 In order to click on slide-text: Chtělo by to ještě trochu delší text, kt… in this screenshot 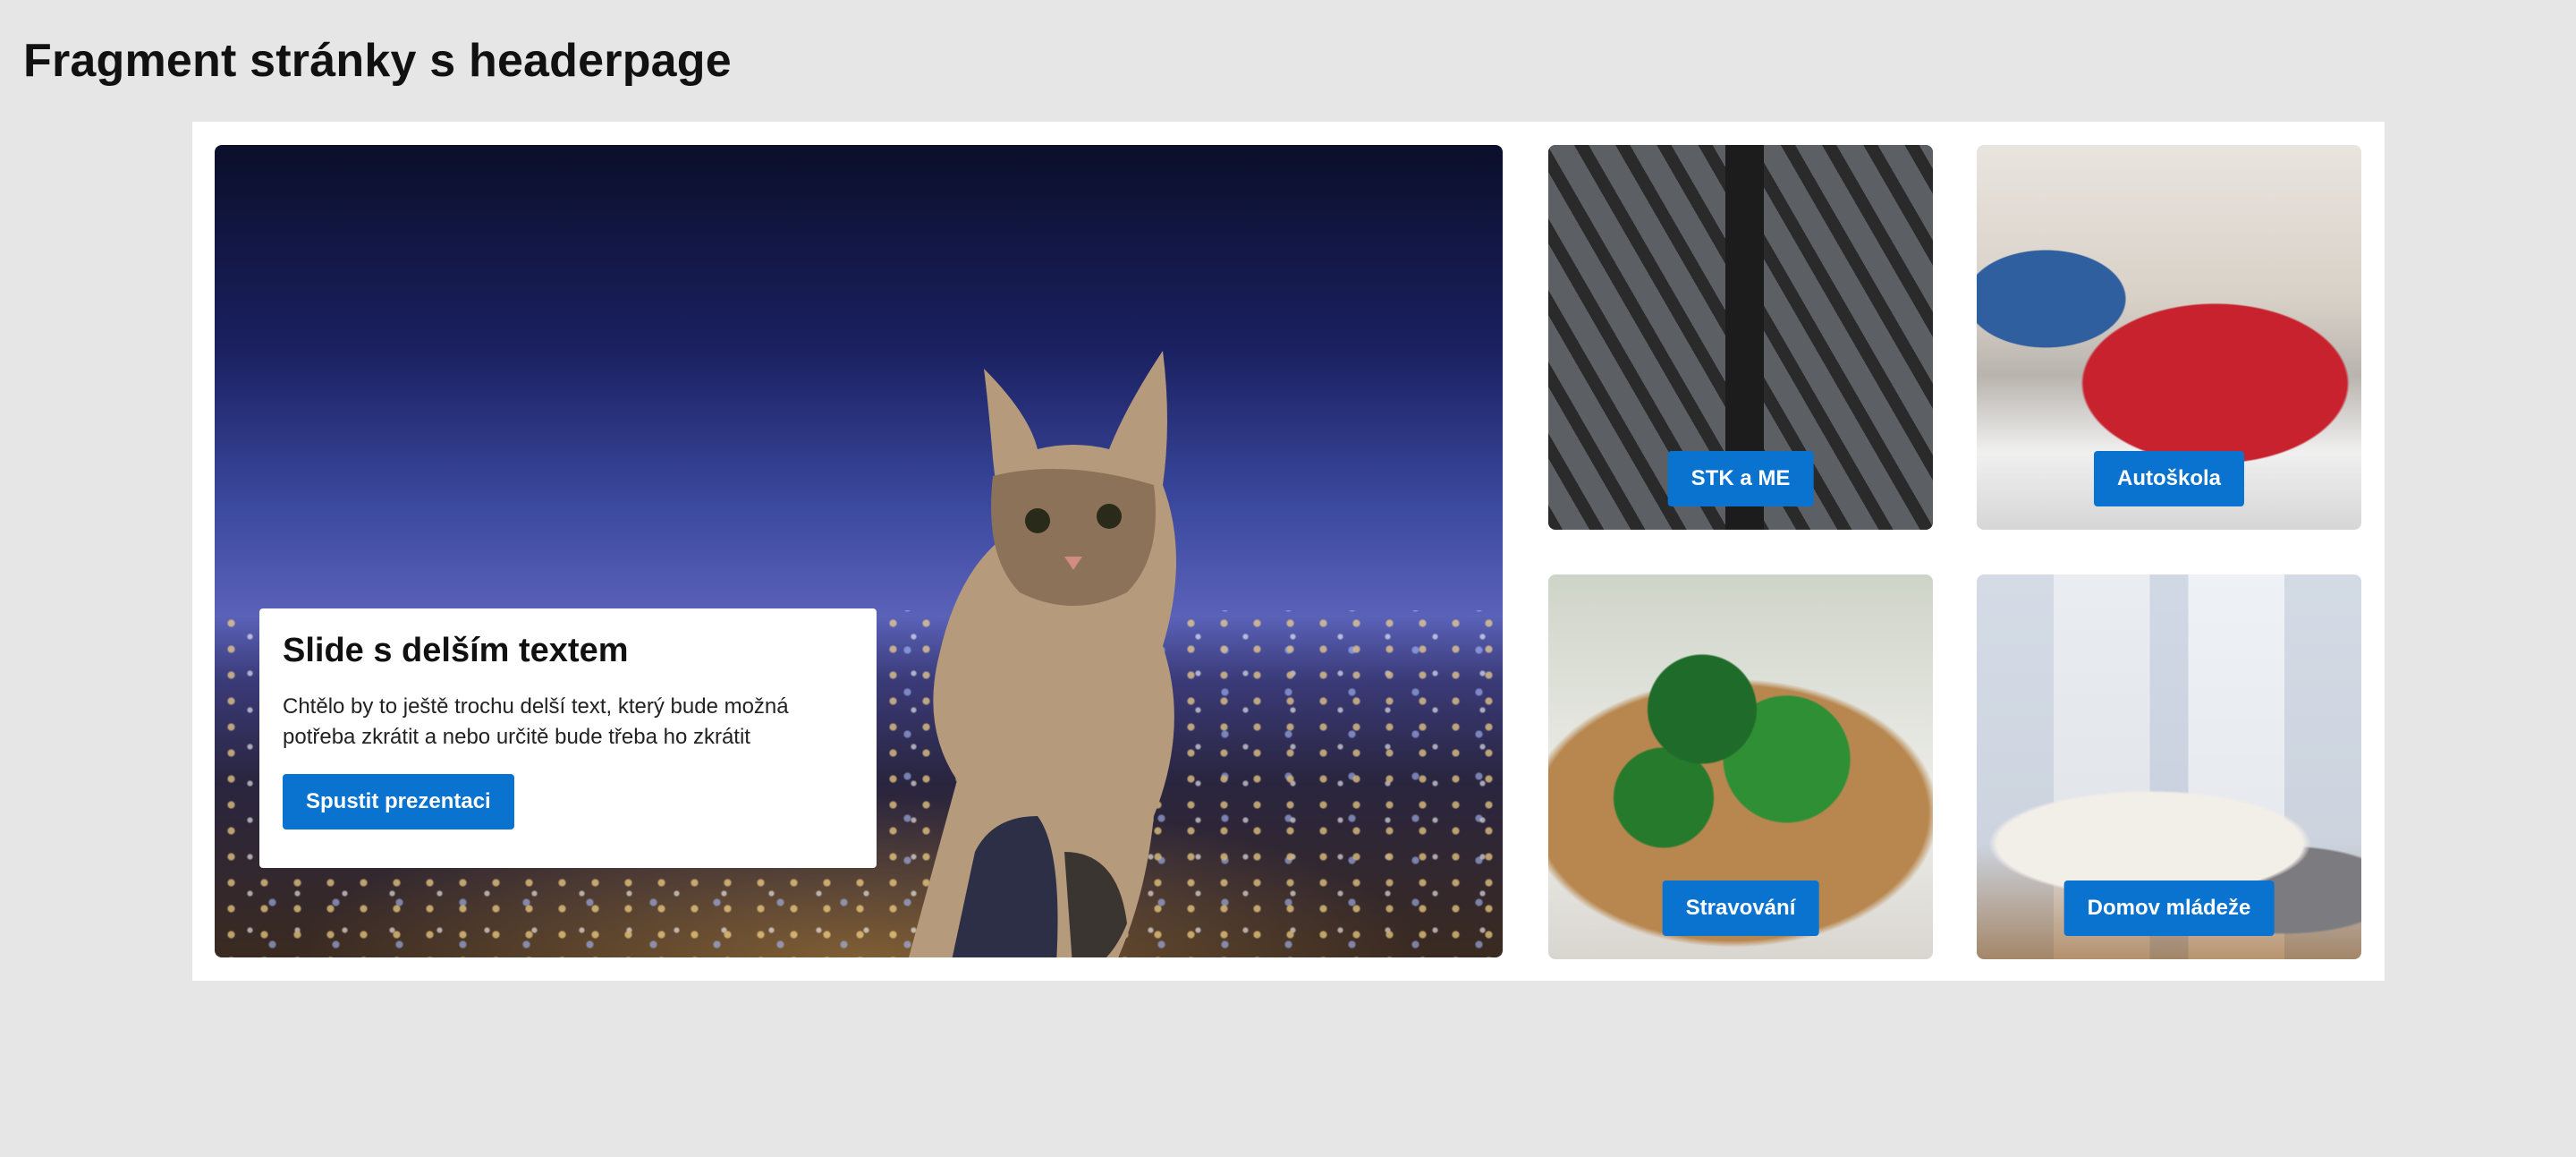, I will do `click(536, 721)`.